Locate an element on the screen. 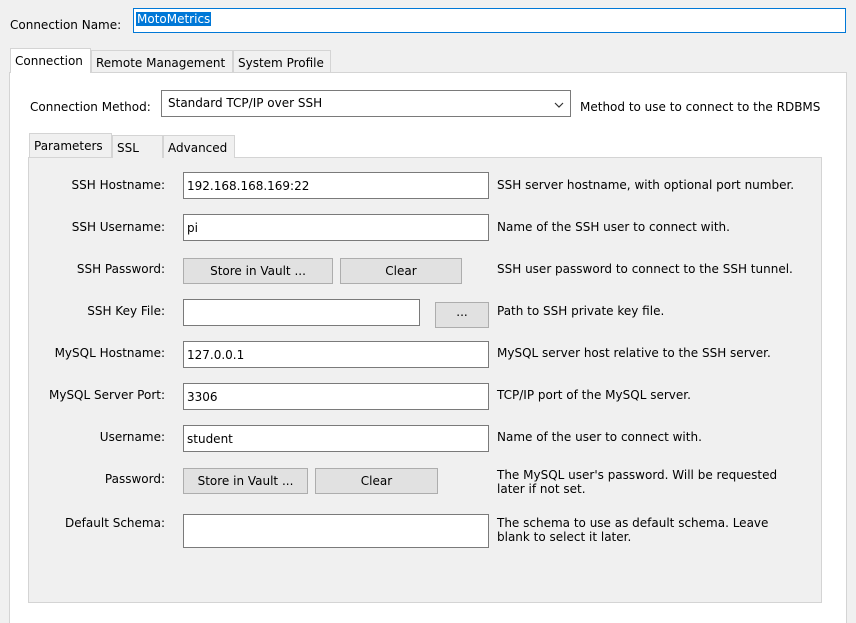 The height and width of the screenshot is (623, 856). ssh-hostname-label: SSH Hostname: is located at coordinates (118, 185).